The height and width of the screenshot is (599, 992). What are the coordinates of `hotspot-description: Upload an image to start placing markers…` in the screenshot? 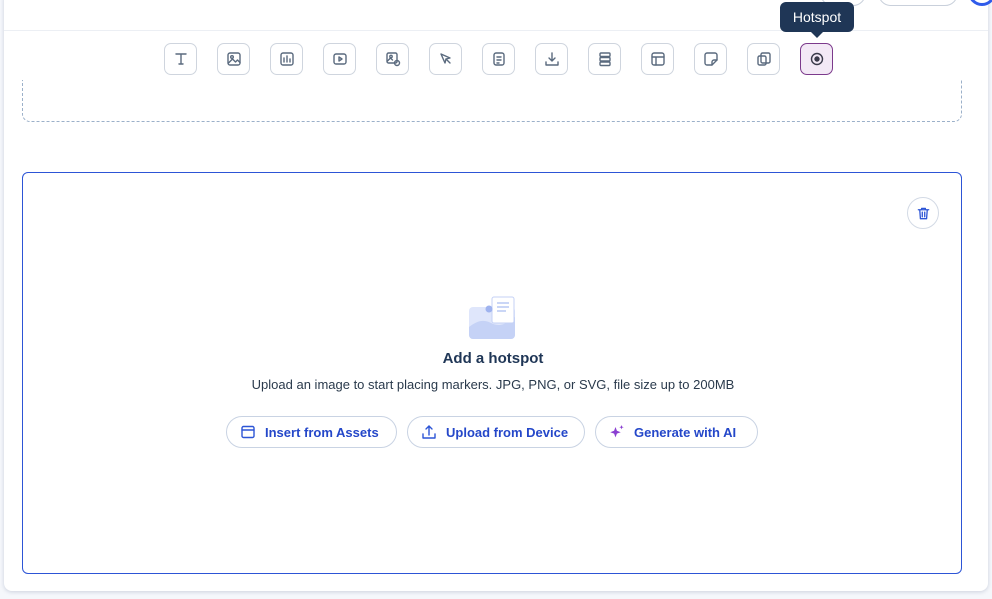 It's located at (493, 384).